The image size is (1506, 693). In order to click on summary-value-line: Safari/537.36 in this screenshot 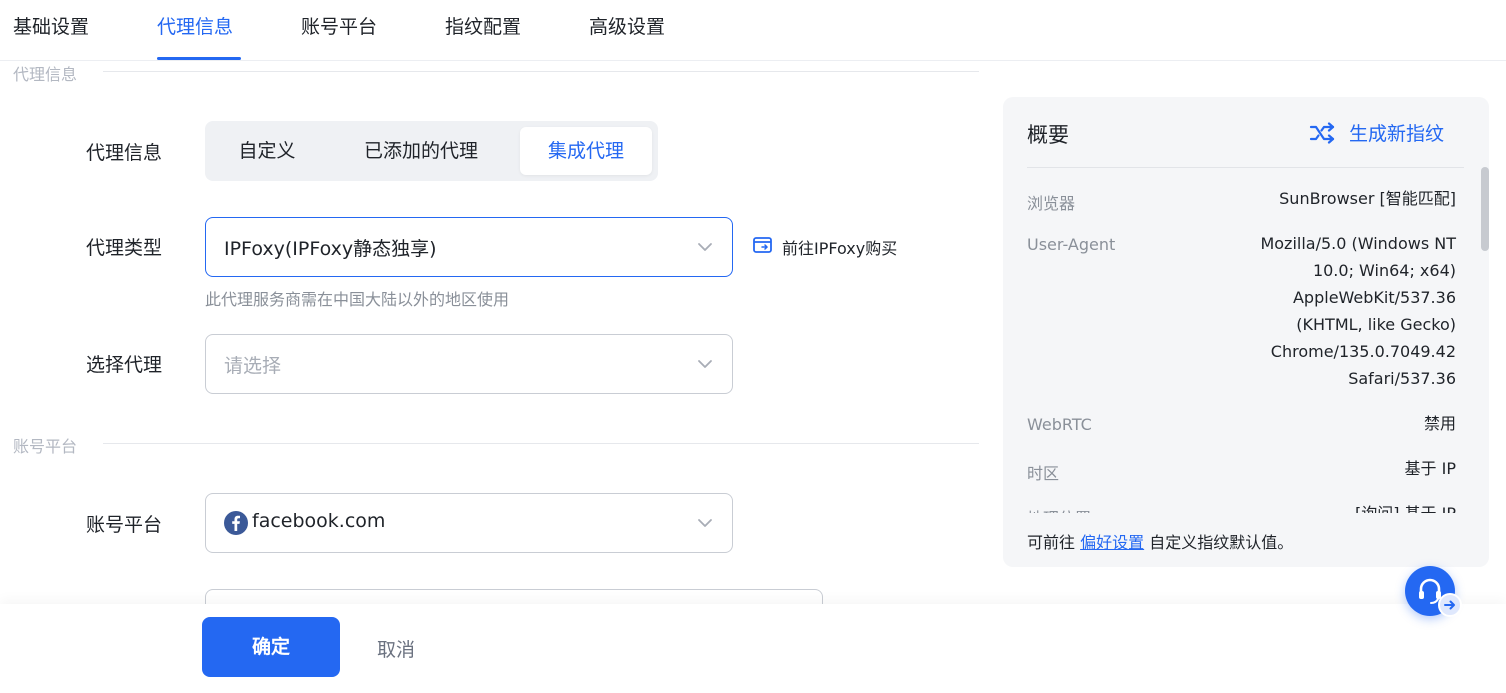, I will do `click(1402, 378)`.